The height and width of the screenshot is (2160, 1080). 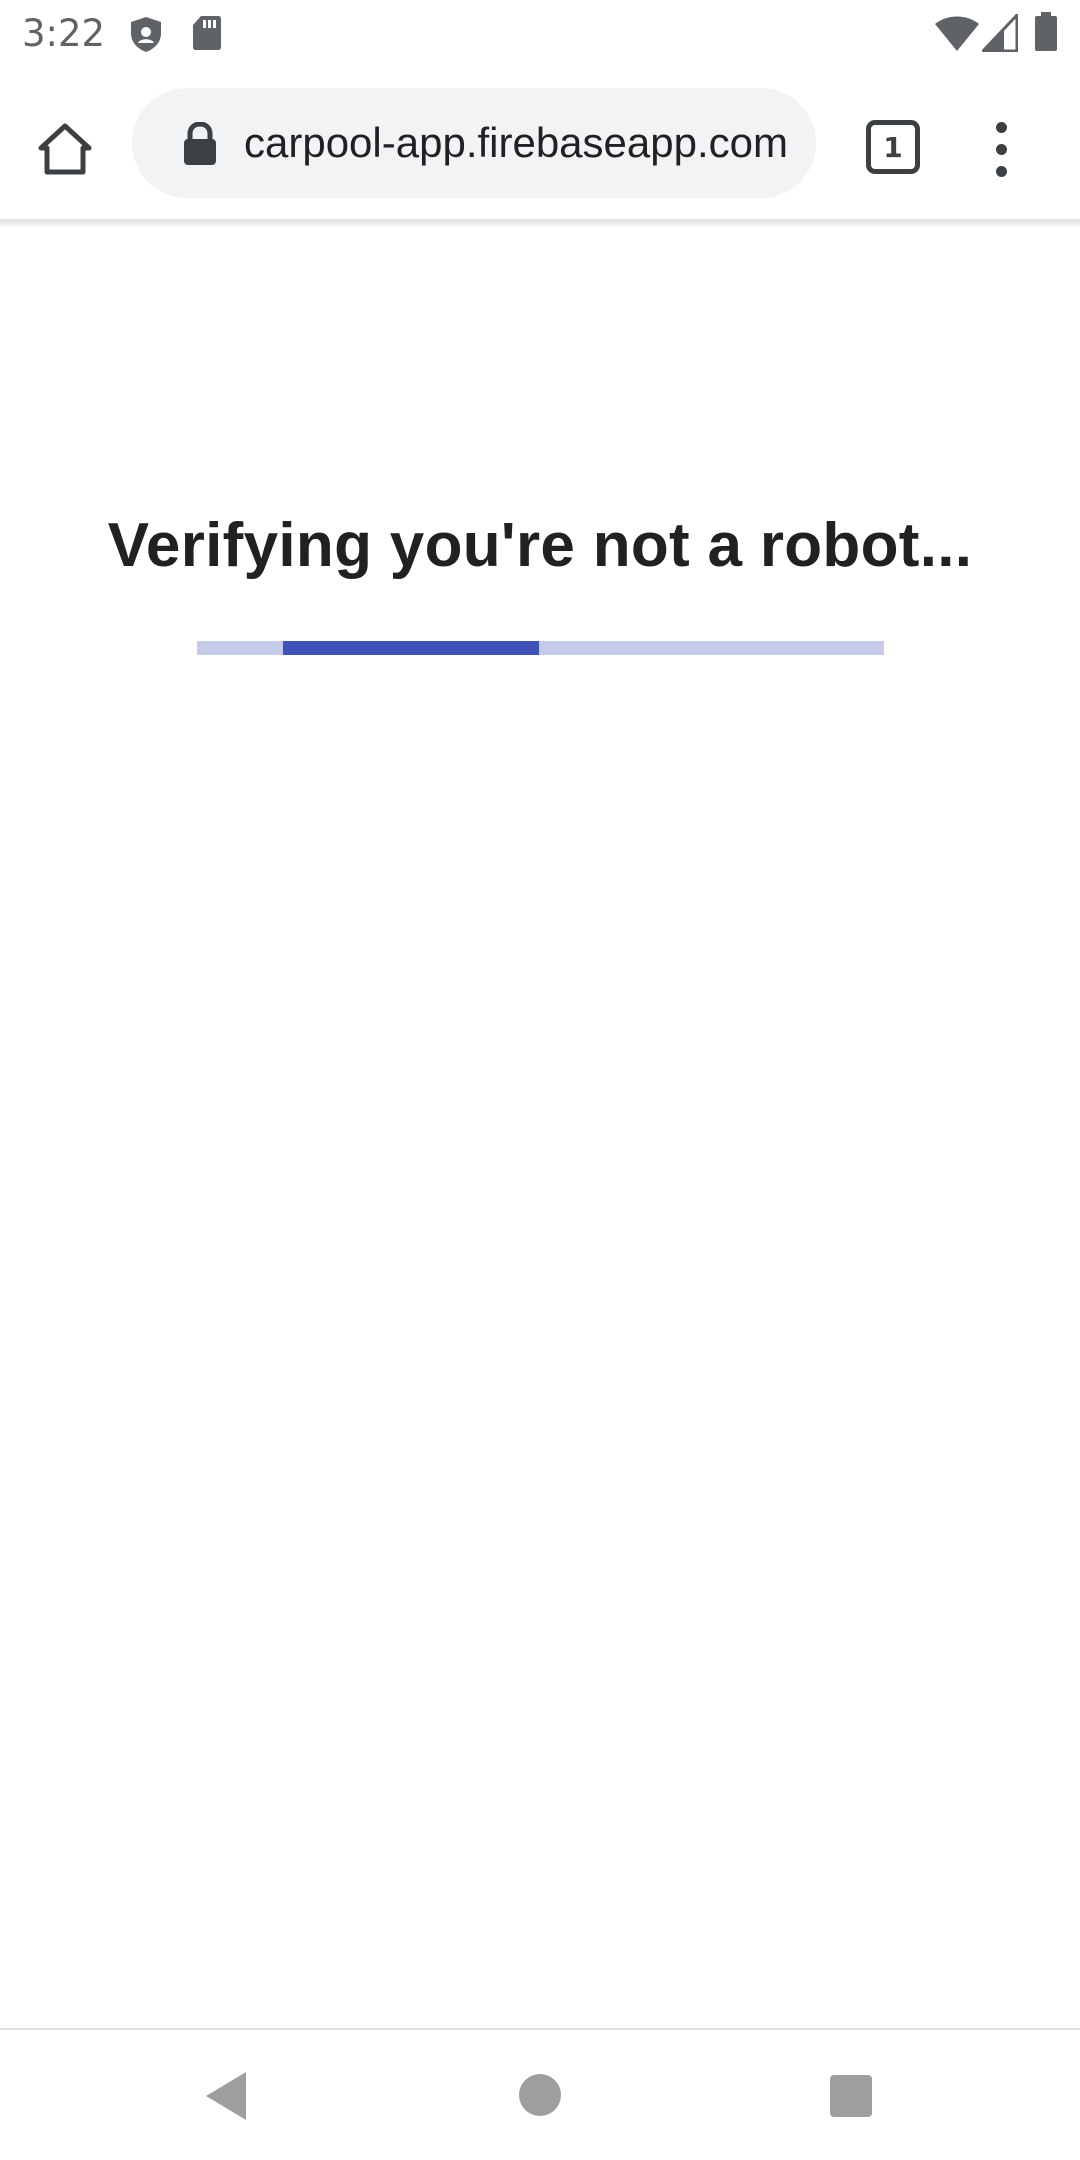 What do you see at coordinates (1002, 149) in the screenshot?
I see `more-vert-icon` at bounding box center [1002, 149].